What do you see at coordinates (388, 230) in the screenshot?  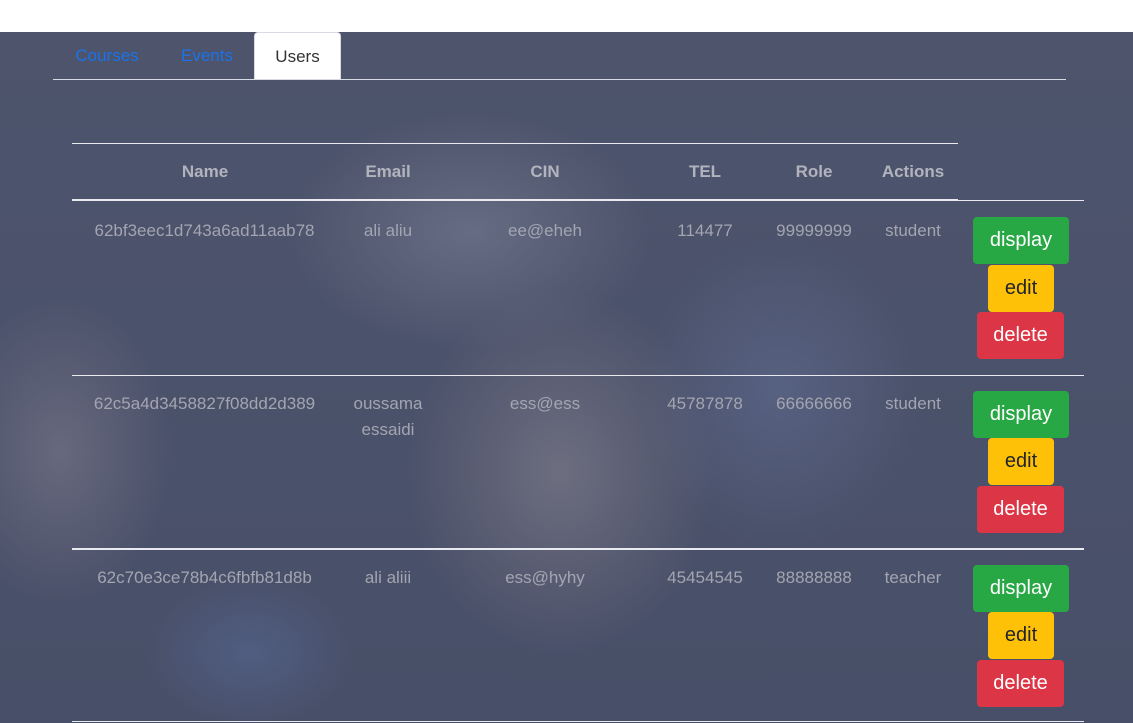 I see `cell-name: ali aliu` at bounding box center [388, 230].